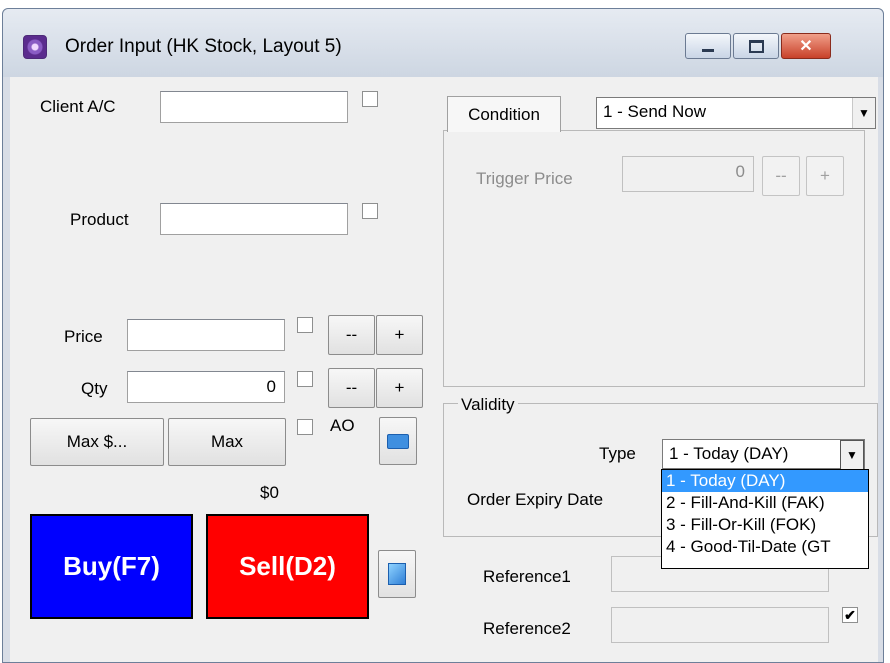 This screenshot has height=663, width=890. I want to click on reference2-checkbox: ✔, so click(850, 615).